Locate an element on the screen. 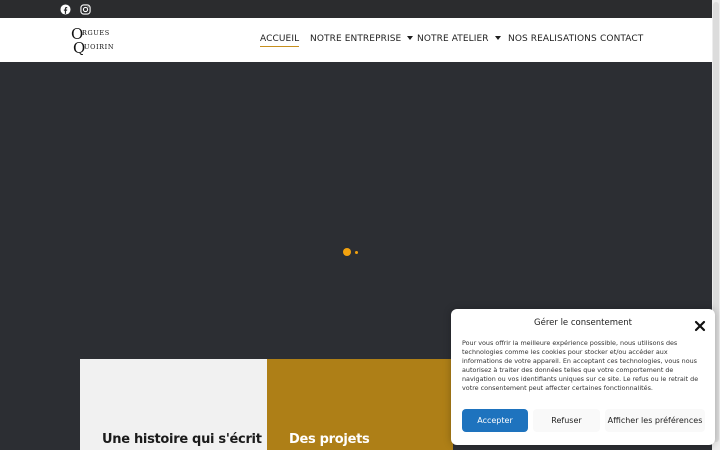 The width and height of the screenshot is (720, 450). nav-item-contact: CONTACT is located at coordinates (621, 39).